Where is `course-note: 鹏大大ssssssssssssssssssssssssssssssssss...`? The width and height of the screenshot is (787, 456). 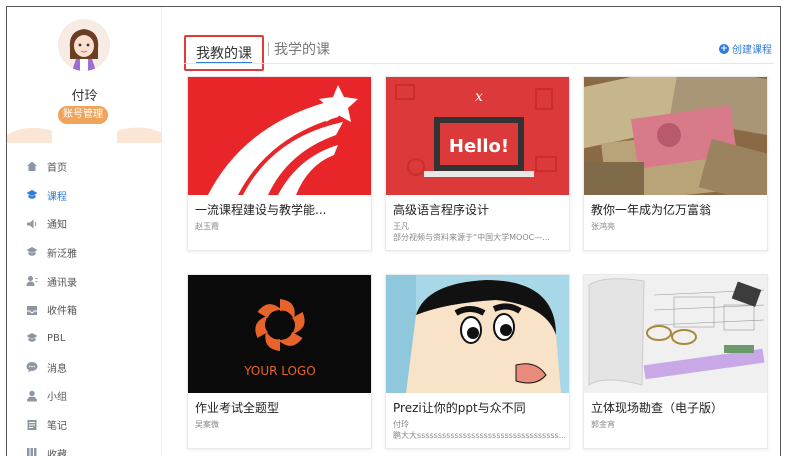
course-note: 鹏大大ssssssssssssssssssssssssssssssssss... is located at coordinates (479, 435).